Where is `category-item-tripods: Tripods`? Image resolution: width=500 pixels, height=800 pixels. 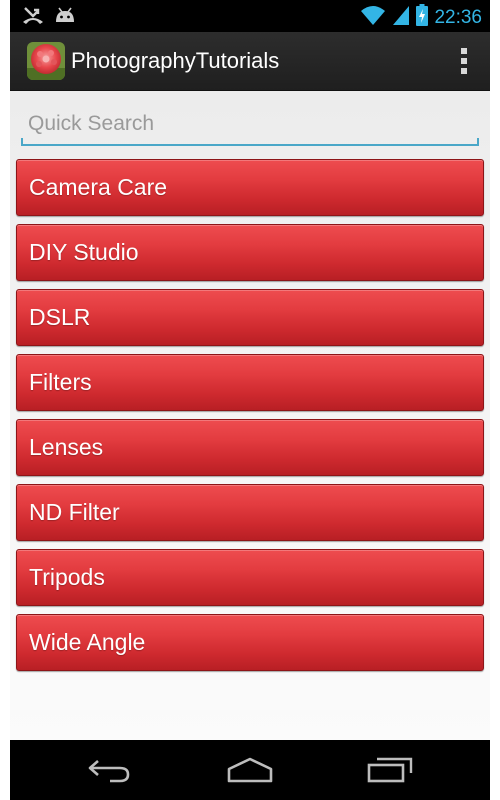 category-item-tripods: Tripods is located at coordinates (250, 577).